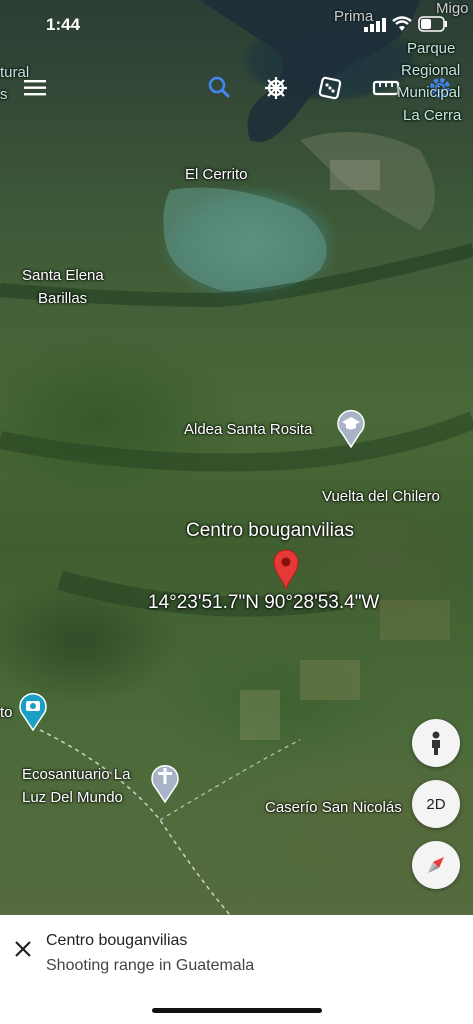 This screenshot has width=473, height=1024. Describe the element at coordinates (116, 941) in the screenshot. I see `place-title: Centro bouganvilias` at that location.